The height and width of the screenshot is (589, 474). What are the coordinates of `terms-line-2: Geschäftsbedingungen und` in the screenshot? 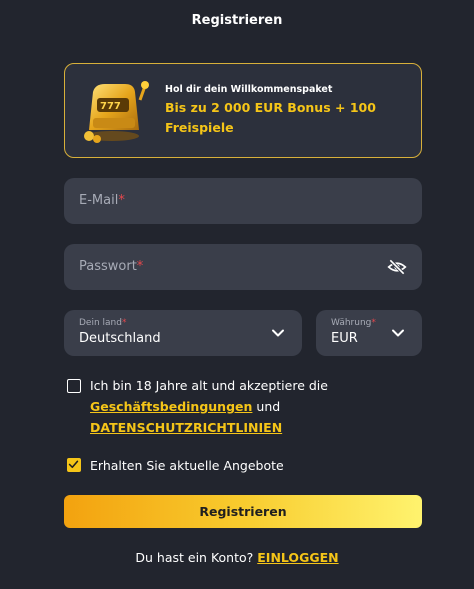 It's located at (185, 406).